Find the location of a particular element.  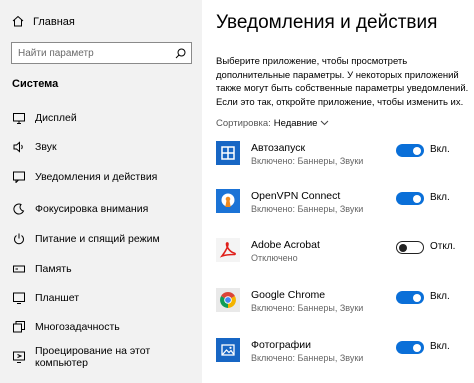

search-placeholder: Найти параметр is located at coordinates (56, 53).